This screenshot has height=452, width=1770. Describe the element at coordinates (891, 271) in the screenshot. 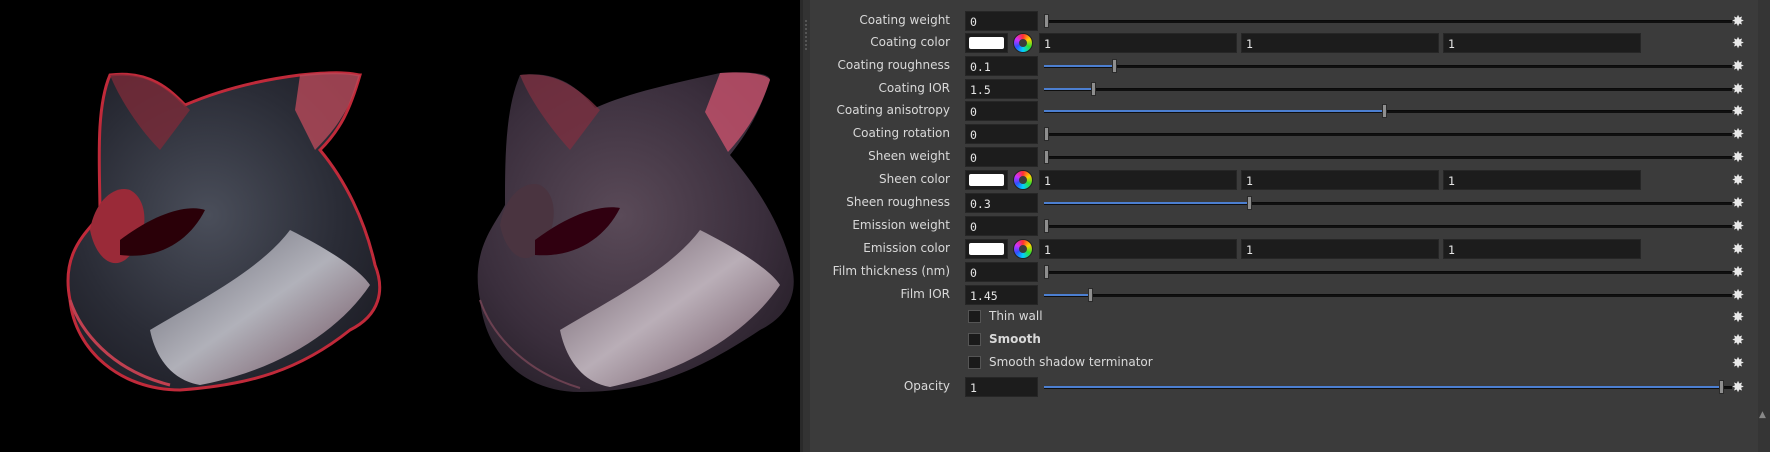

I see `param-label: Film thickness (nm)` at that location.